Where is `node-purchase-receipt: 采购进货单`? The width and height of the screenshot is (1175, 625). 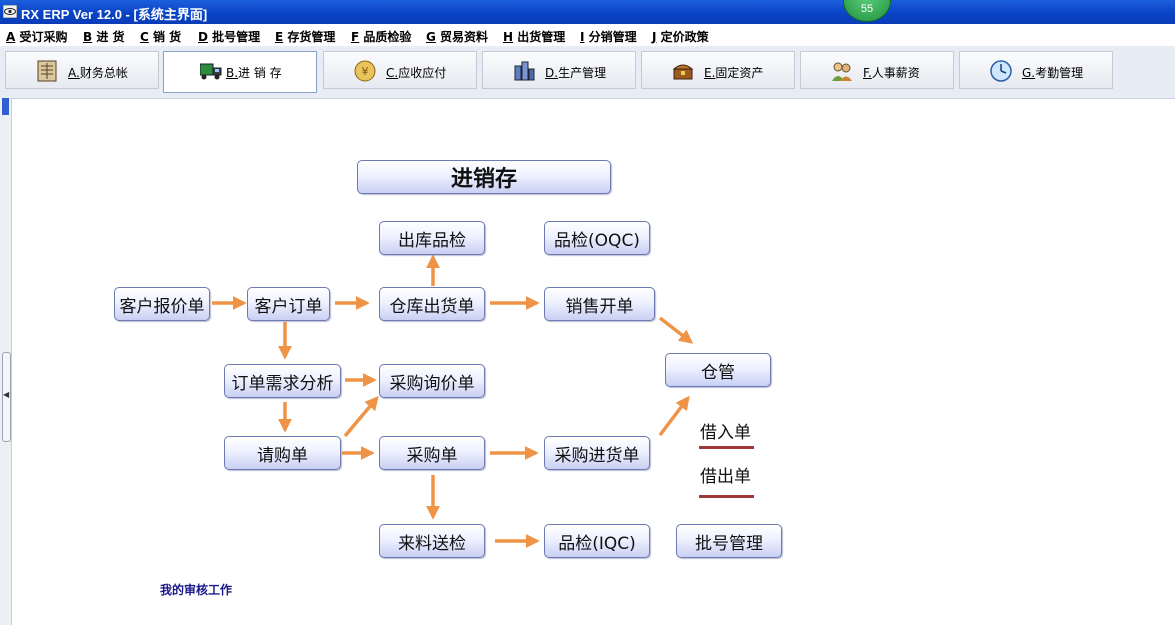 node-purchase-receipt: 采购进货单 is located at coordinates (597, 453).